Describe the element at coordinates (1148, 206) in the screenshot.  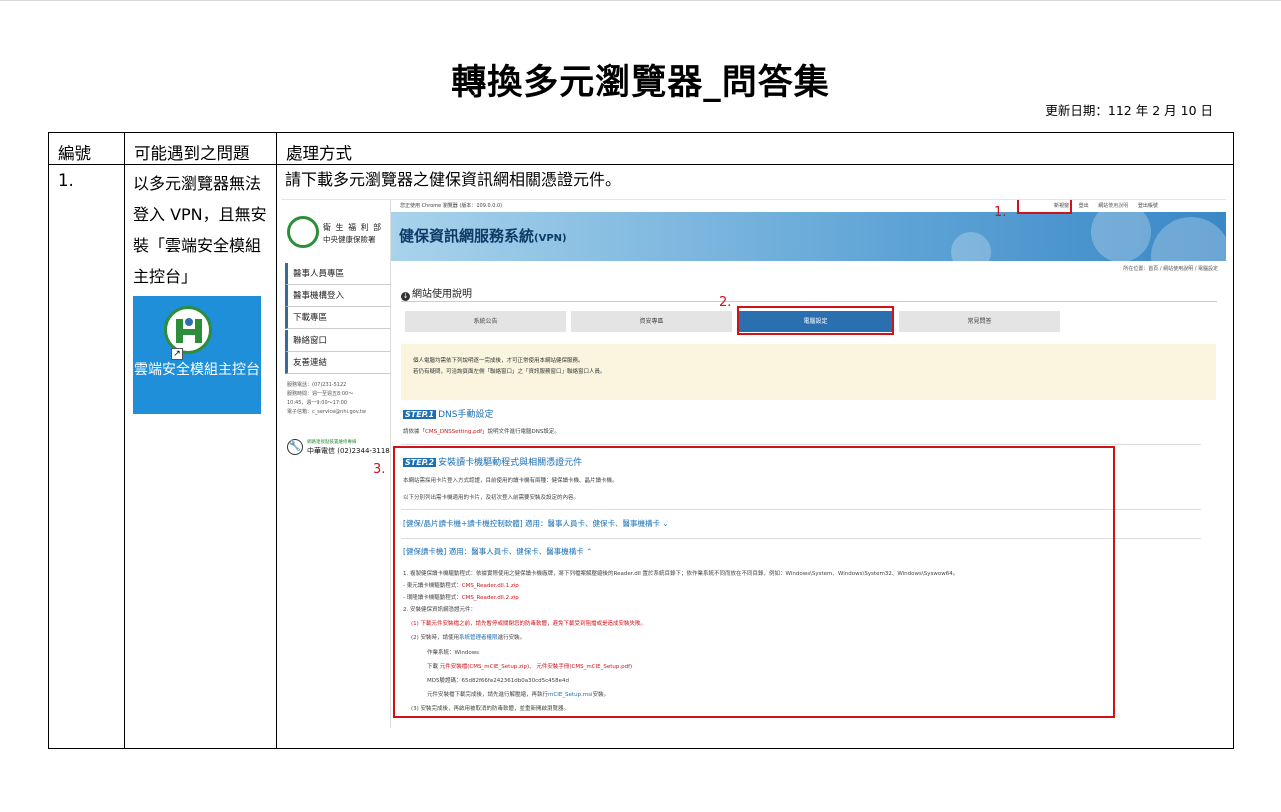
I see `account-logout-link: 登出帳號` at that location.